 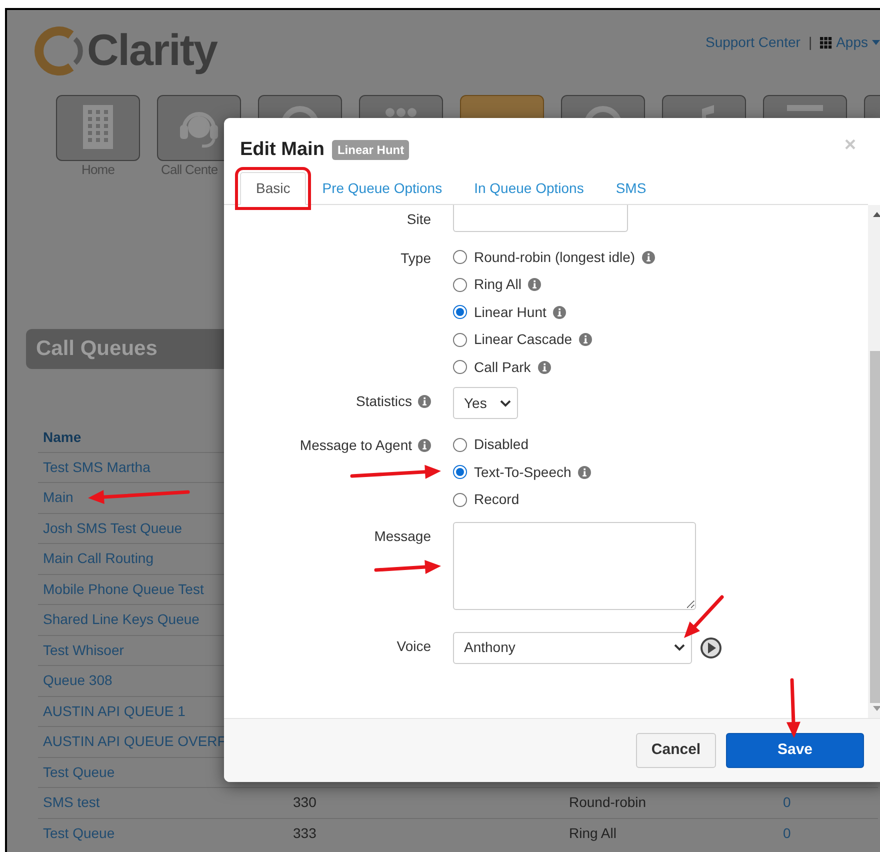 What do you see at coordinates (510, 312) in the screenshot?
I see `radio-label: Linear Hunt` at bounding box center [510, 312].